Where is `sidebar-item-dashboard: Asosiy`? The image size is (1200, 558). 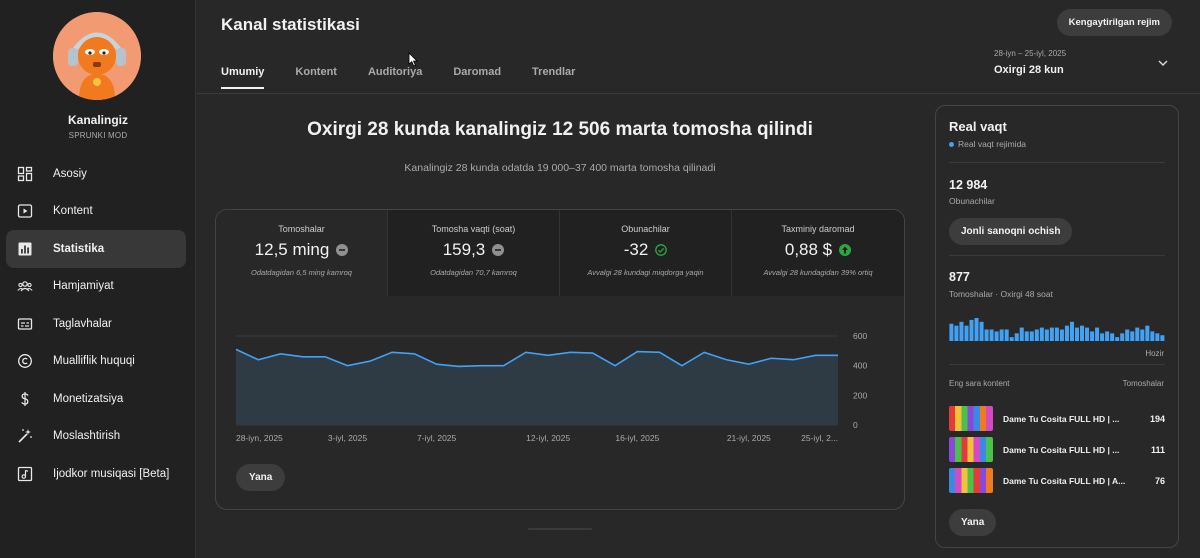
sidebar-item-dashboard: Asosiy is located at coordinates (96, 174).